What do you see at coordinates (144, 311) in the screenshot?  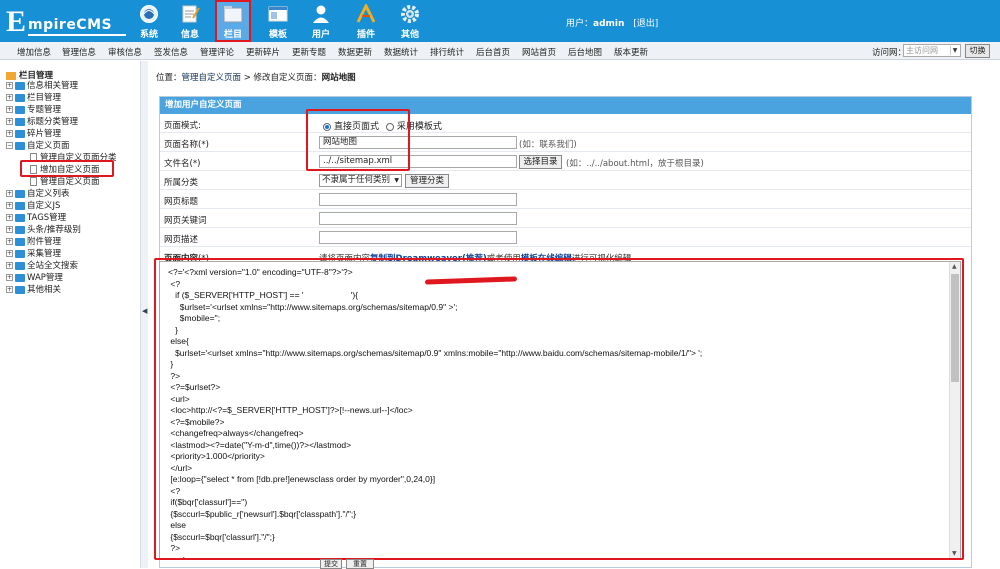 I see `collapse-arrow-icon: ◀` at bounding box center [144, 311].